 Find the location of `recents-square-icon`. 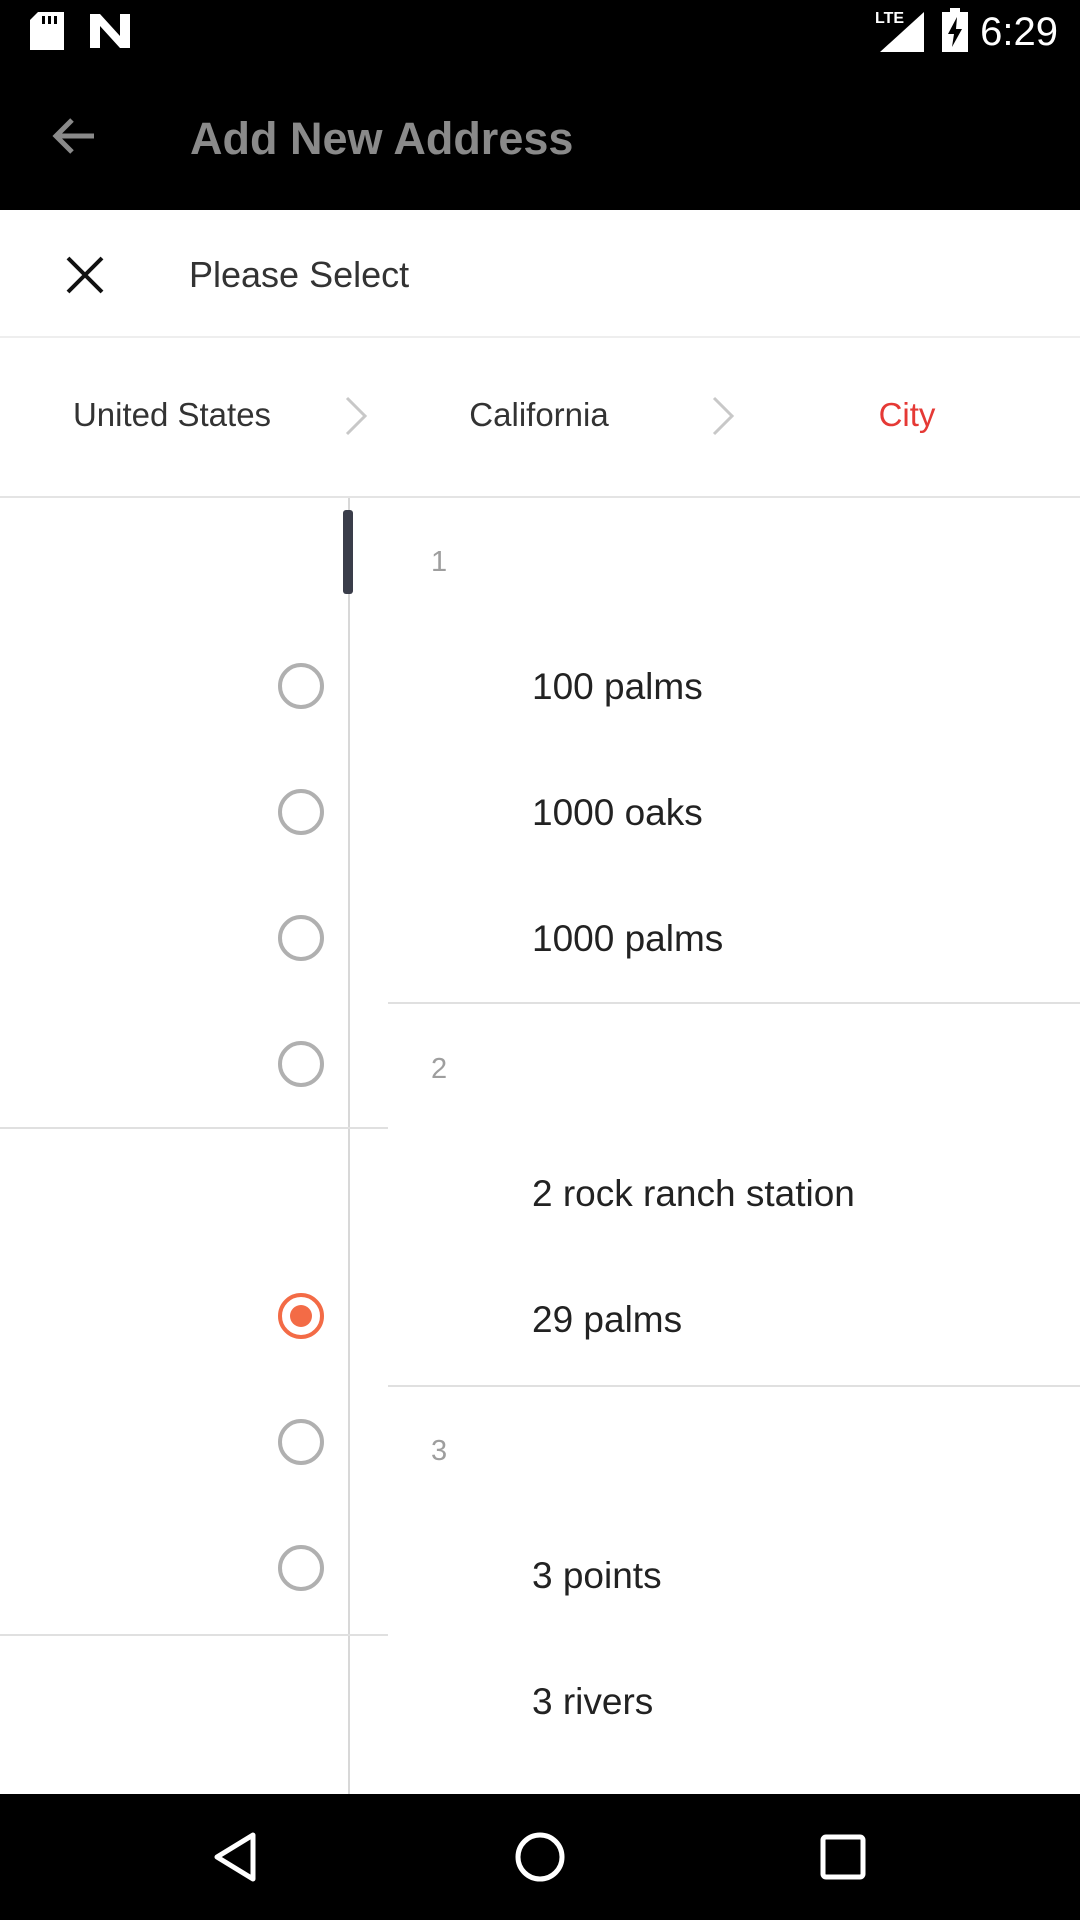

recents-square-icon is located at coordinates (843, 1857).